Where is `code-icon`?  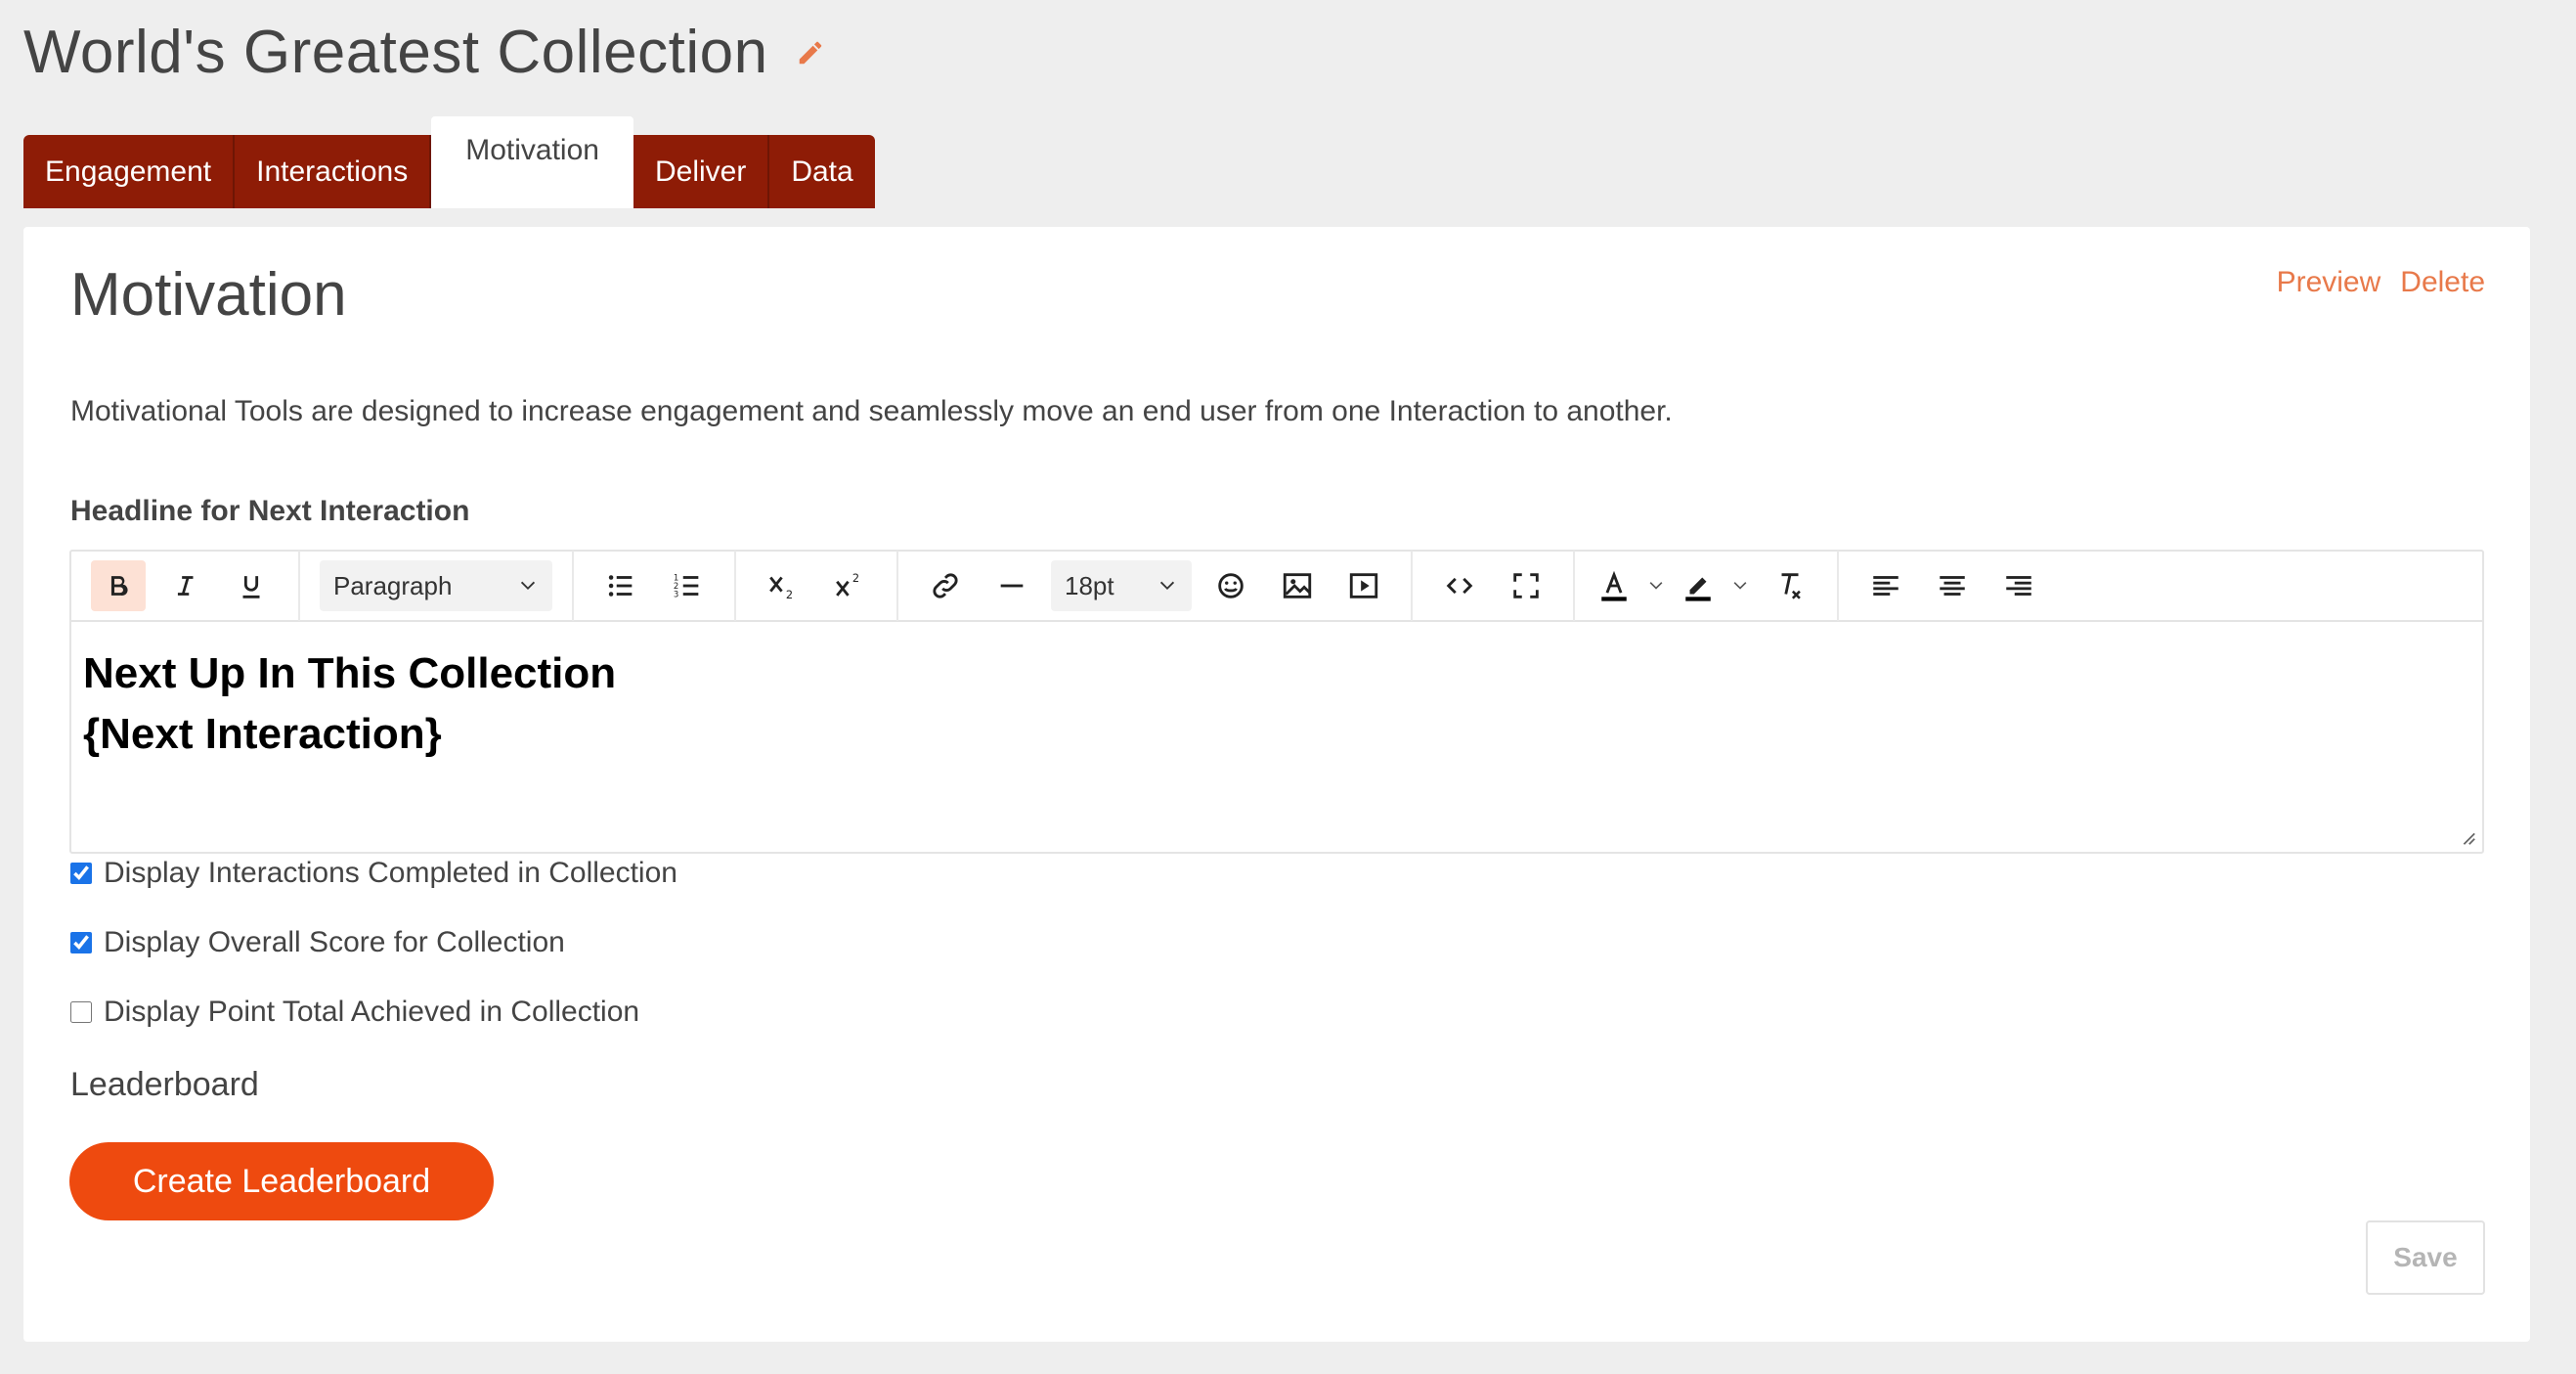
code-icon is located at coordinates (1459, 586).